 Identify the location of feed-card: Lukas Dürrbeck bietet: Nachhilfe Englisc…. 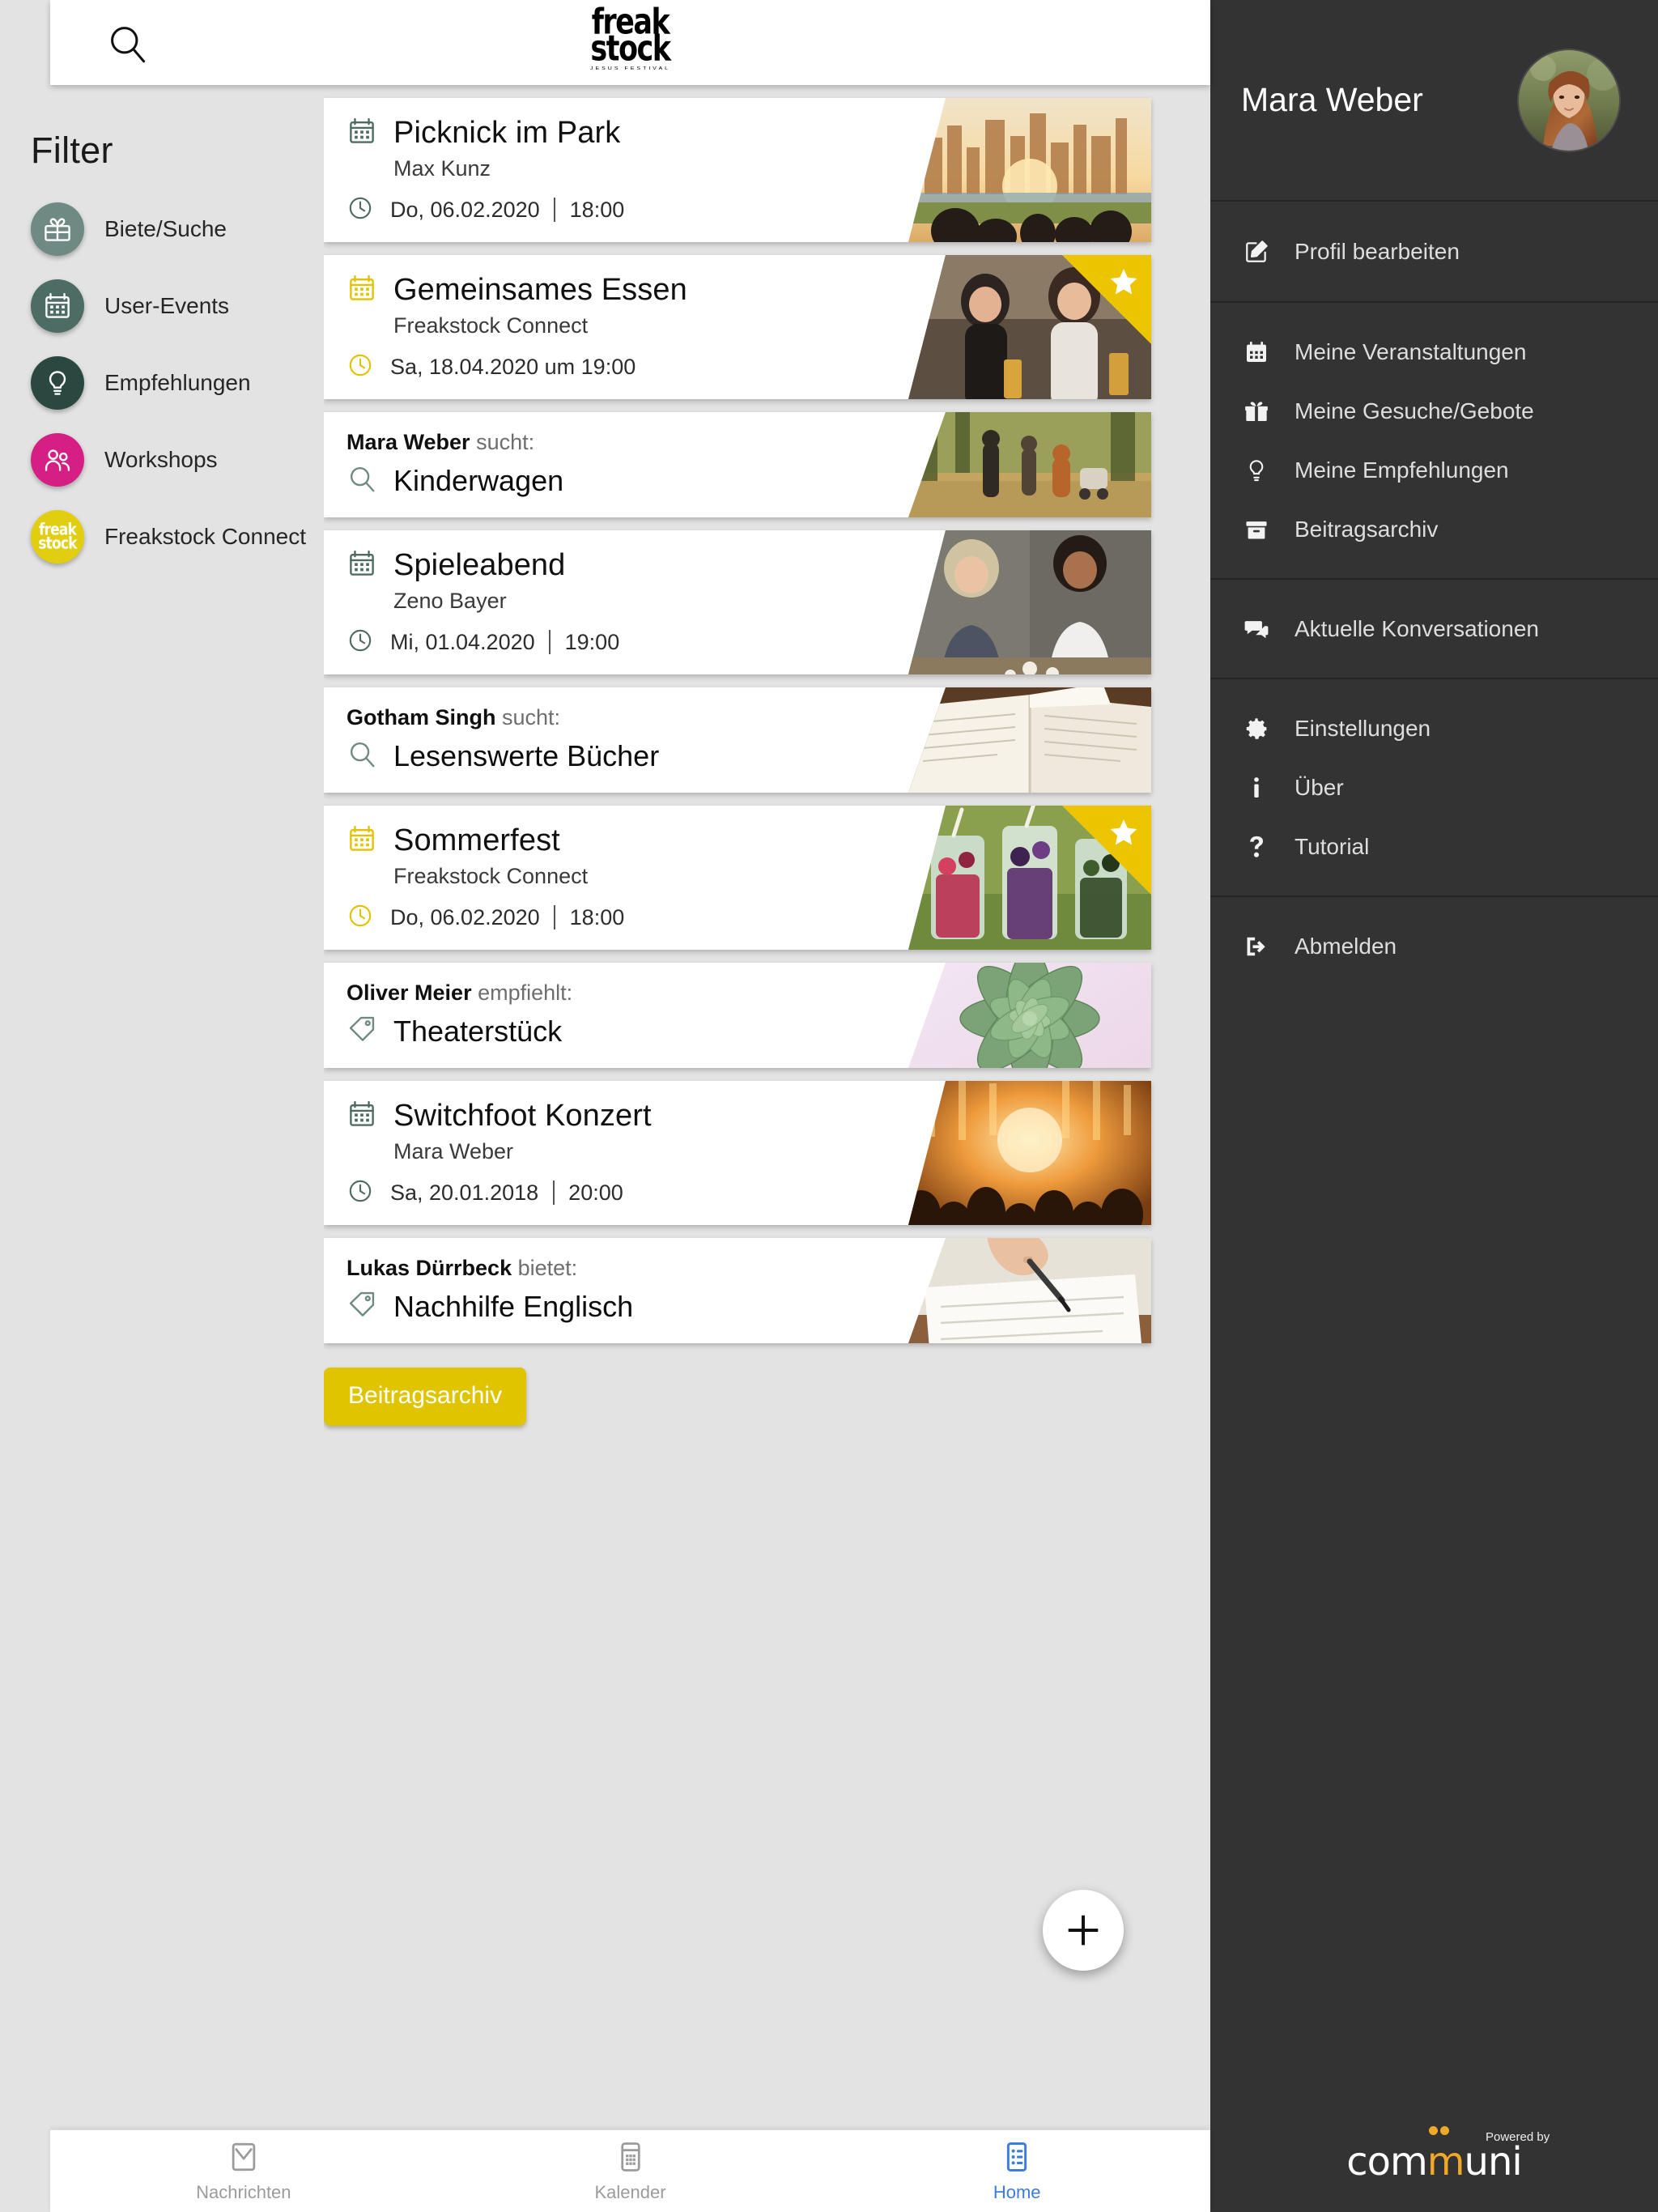
(737, 1290).